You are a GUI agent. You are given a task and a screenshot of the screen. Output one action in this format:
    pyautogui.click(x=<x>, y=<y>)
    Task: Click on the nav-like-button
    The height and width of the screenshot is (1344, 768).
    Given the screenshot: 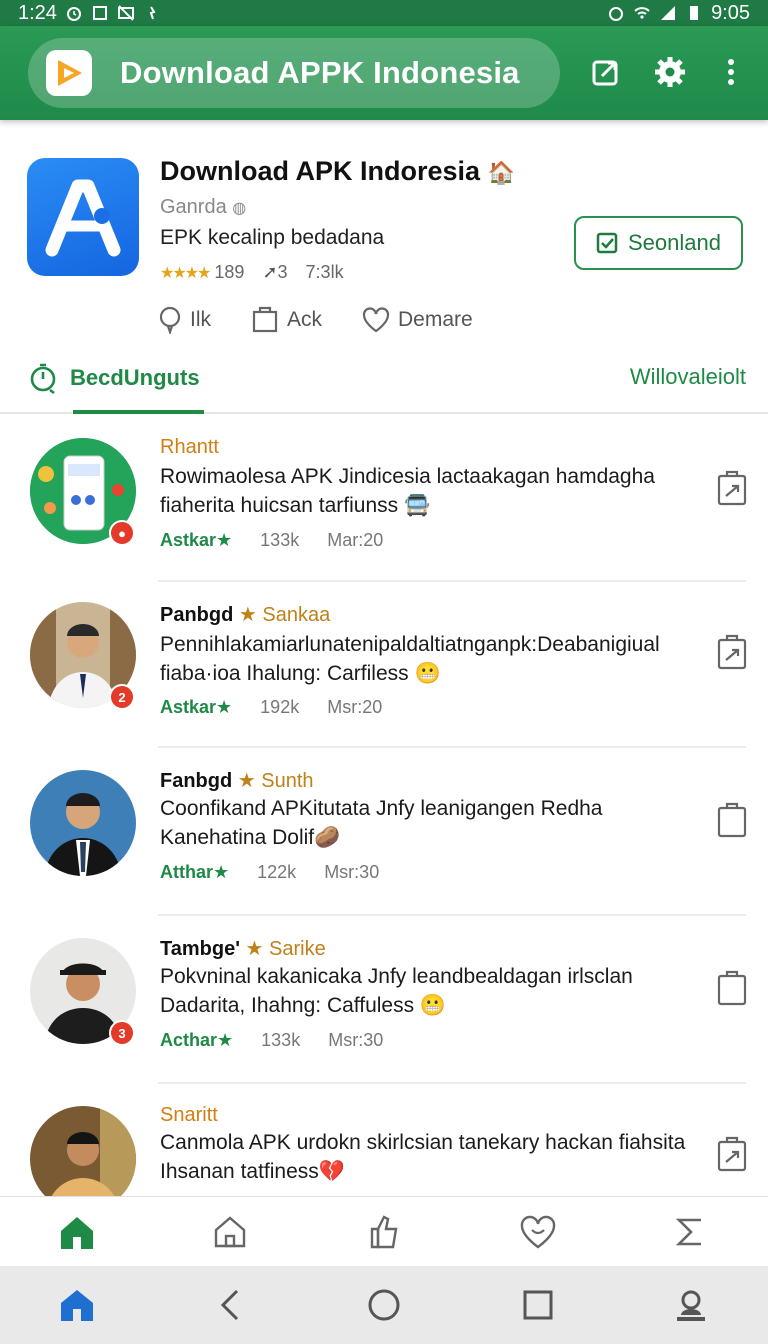 What is the action you would take?
    pyautogui.click(x=384, y=1232)
    